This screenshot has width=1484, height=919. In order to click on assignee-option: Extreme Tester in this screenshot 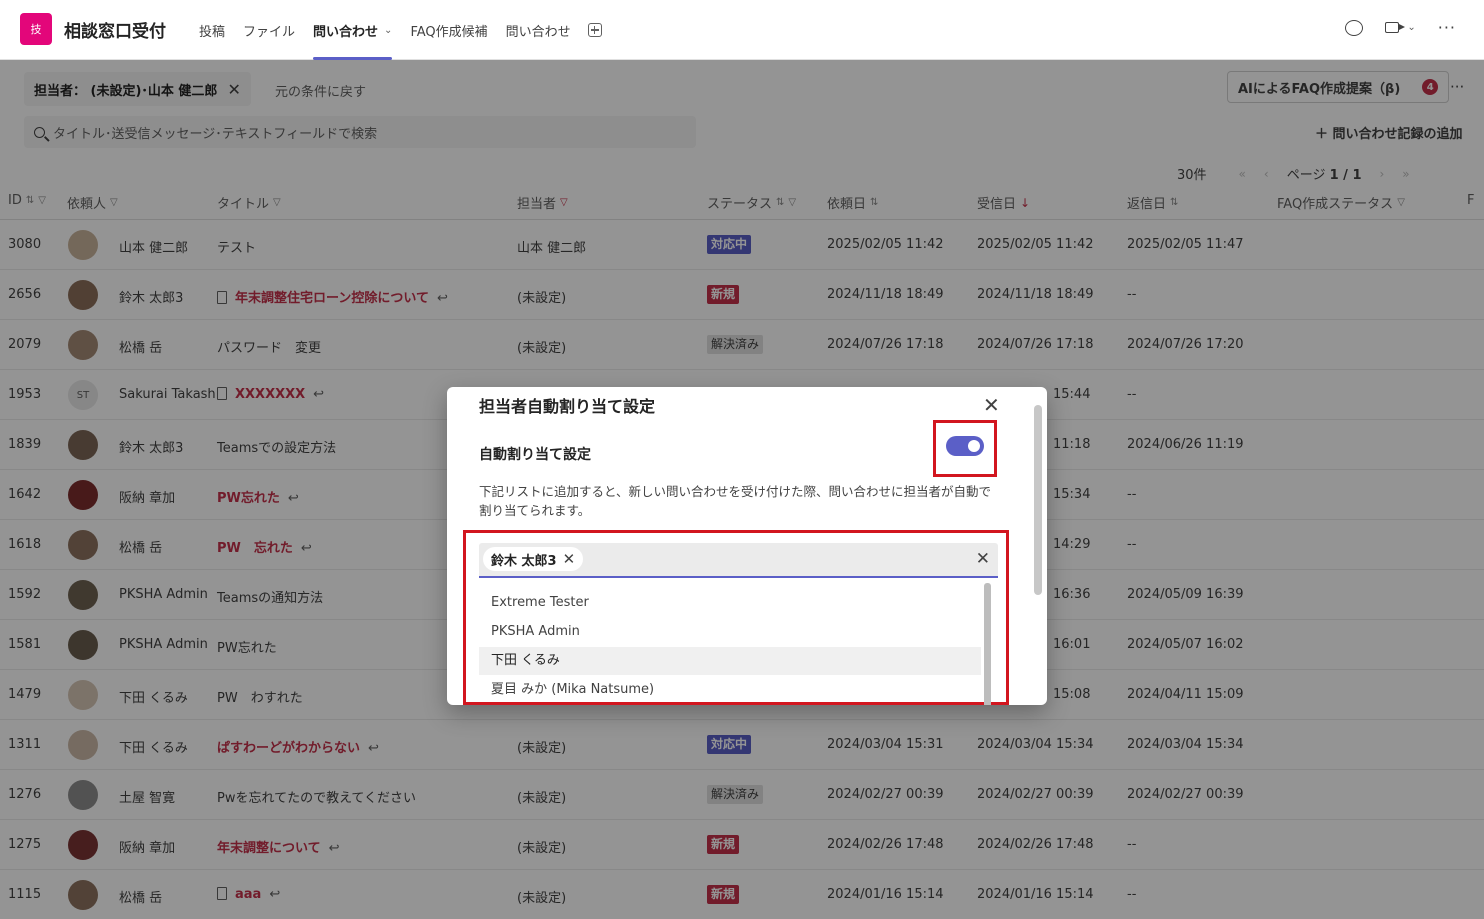, I will do `click(730, 603)`.